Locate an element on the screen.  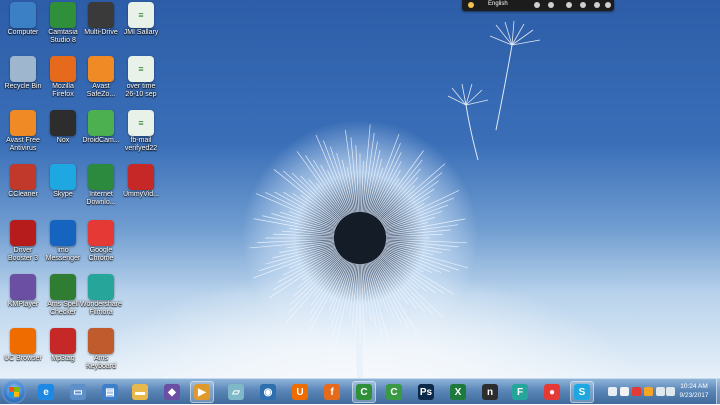
chrome-icon: ● is located at coordinates (552, 392).